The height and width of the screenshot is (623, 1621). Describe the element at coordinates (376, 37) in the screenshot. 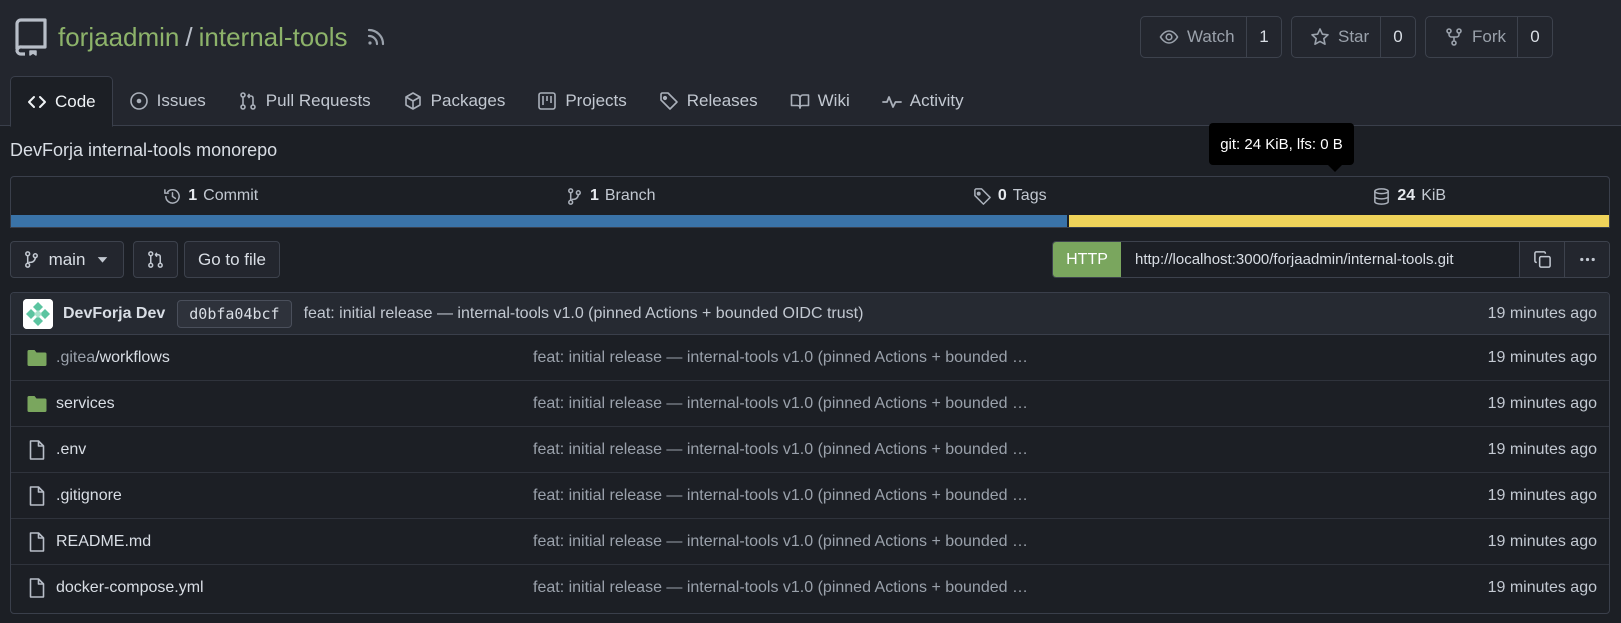

I see `rss-icon` at that location.